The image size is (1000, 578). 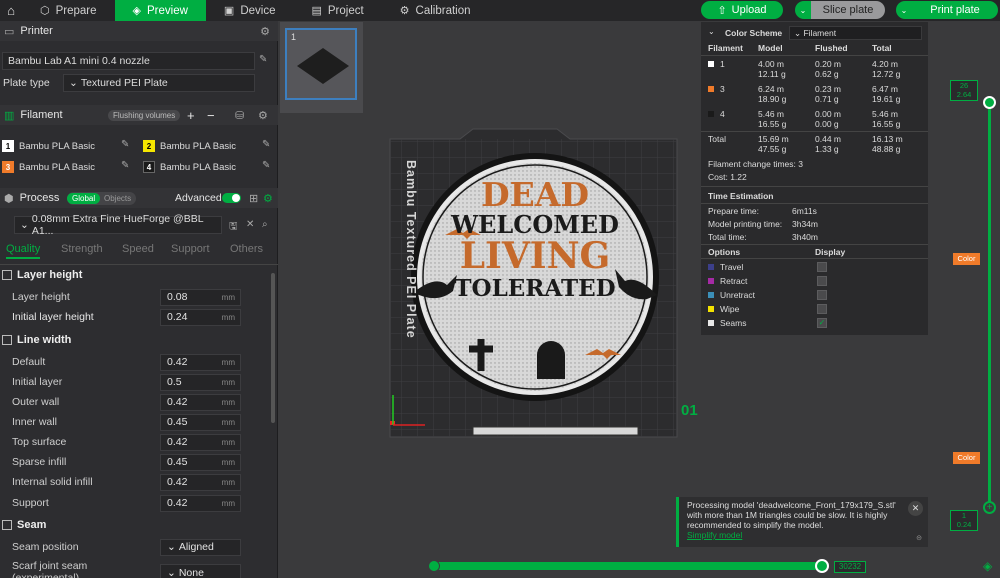 What do you see at coordinates (200, 402) in the screenshot?
I see `outer-wall-line-width-input: 0.42 mm` at bounding box center [200, 402].